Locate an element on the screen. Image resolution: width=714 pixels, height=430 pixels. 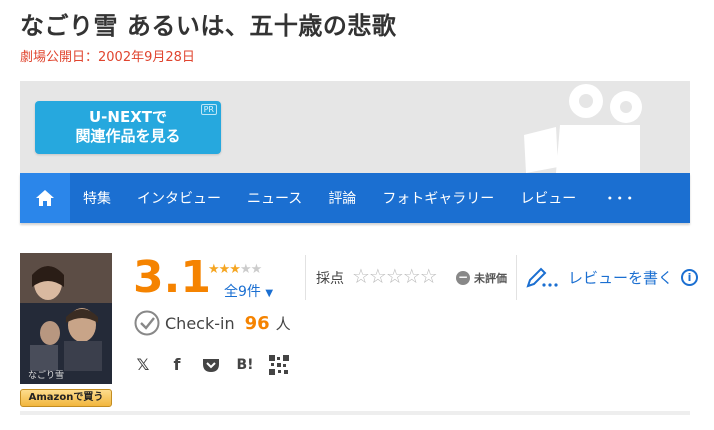
svg-text: なごり雪 is located at coordinates (46, 375).